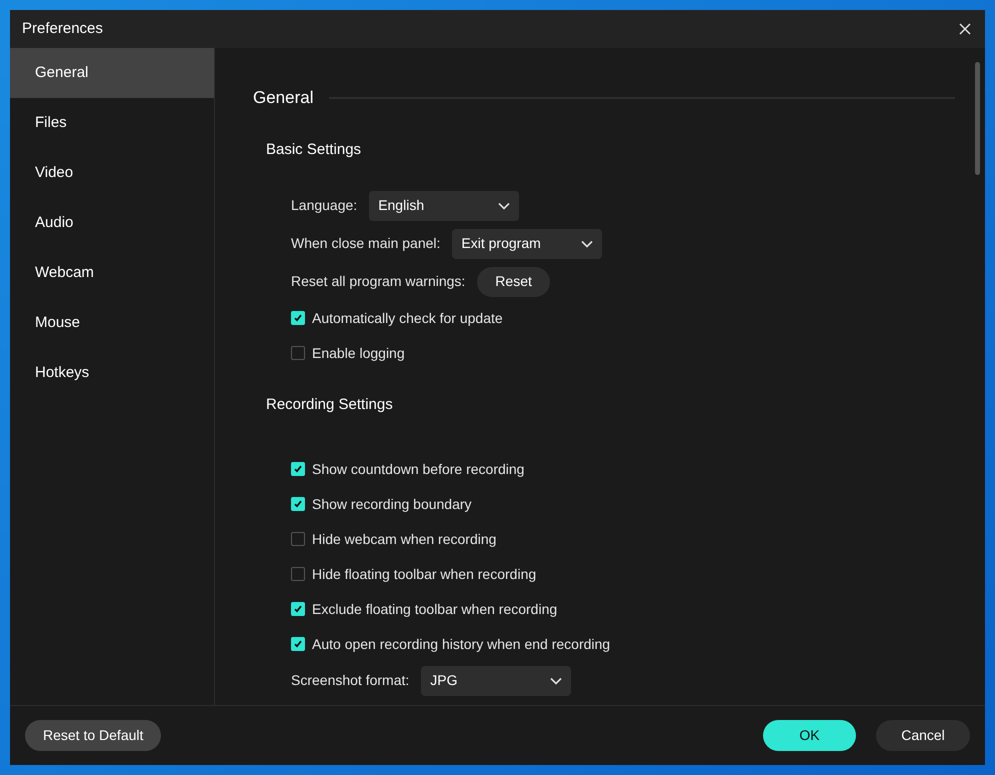 Image resolution: width=995 pixels, height=775 pixels. Describe the element at coordinates (314, 149) in the screenshot. I see `section-title: Basic Settings` at that location.